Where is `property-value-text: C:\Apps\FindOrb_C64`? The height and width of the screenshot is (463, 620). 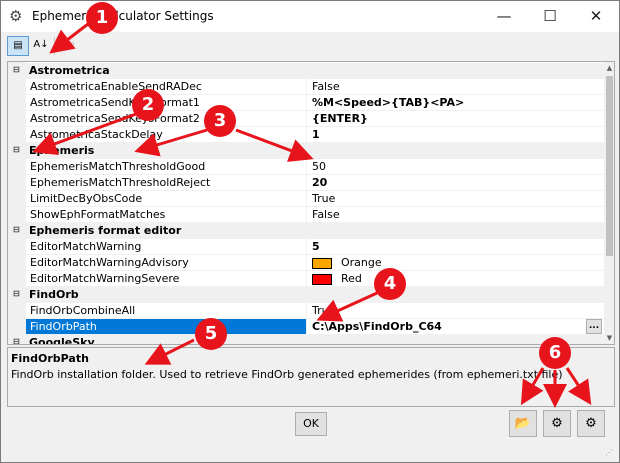 property-value-text: C:\Apps\FindOrb_C64 is located at coordinates (377, 326).